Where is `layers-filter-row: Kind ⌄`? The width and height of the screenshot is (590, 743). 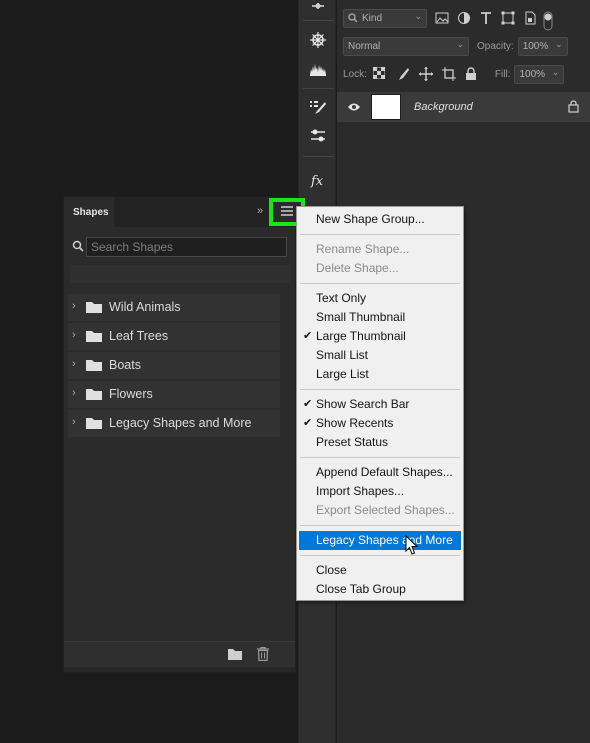
layers-filter-row: Kind ⌄ is located at coordinates (463, 18).